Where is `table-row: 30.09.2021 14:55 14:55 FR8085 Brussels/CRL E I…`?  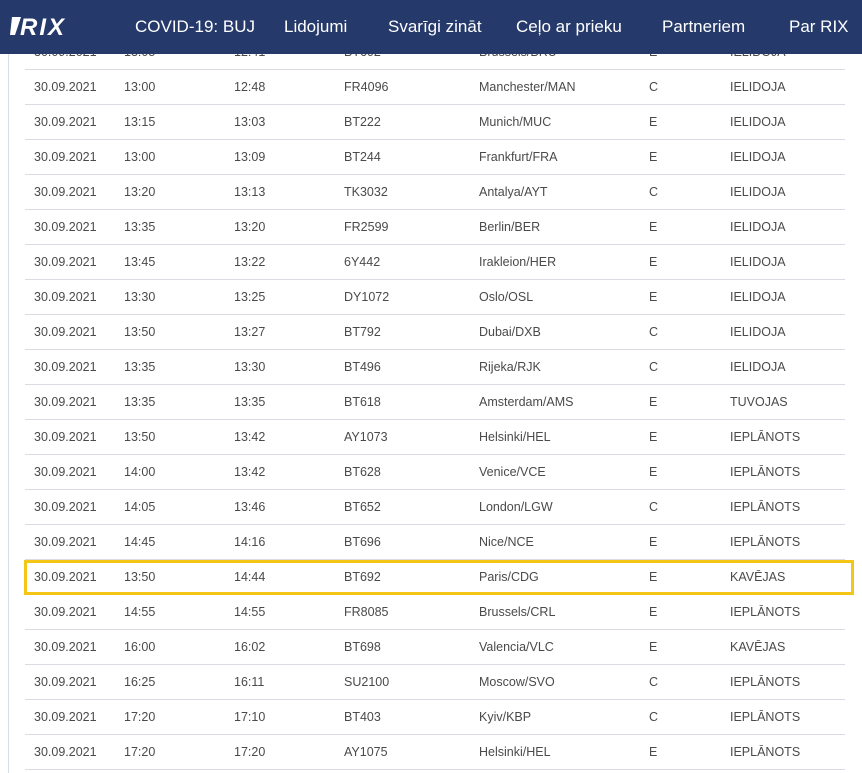
table-row: 30.09.2021 14:55 14:55 FR8085 Brussels/CRL E I… is located at coordinates (435, 612).